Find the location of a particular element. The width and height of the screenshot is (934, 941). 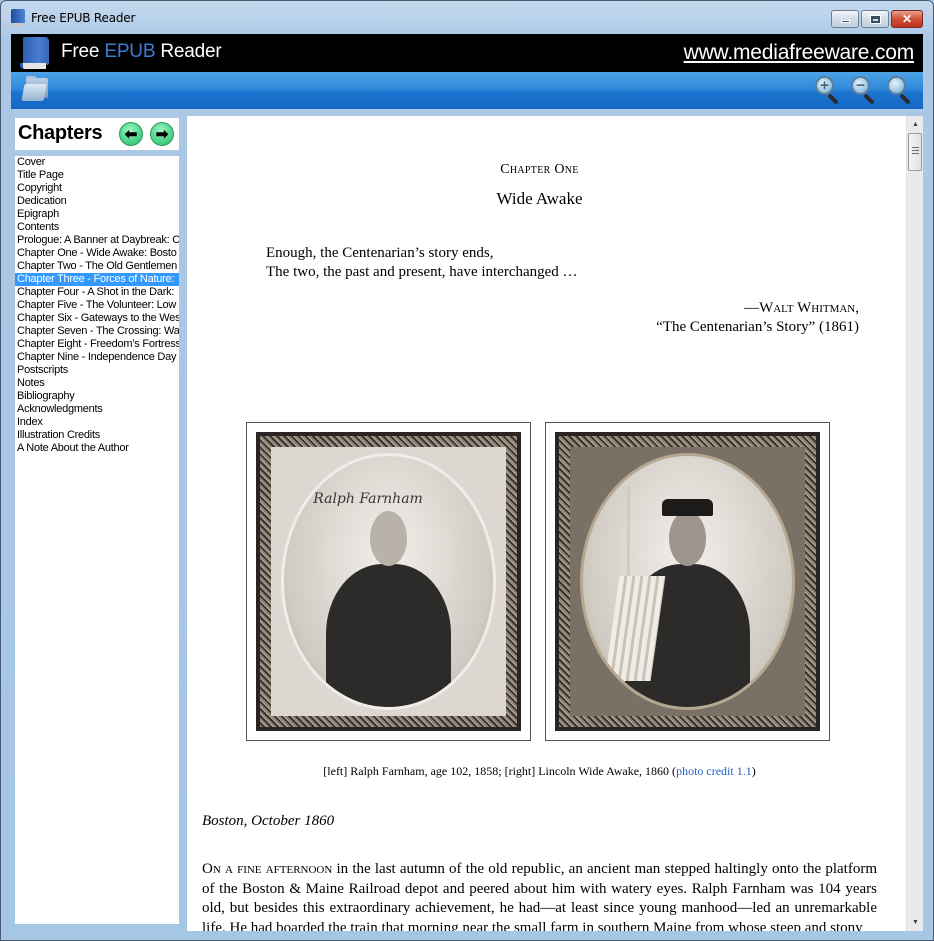

brand-title: Free EPUB Reader is located at coordinates (141, 52).